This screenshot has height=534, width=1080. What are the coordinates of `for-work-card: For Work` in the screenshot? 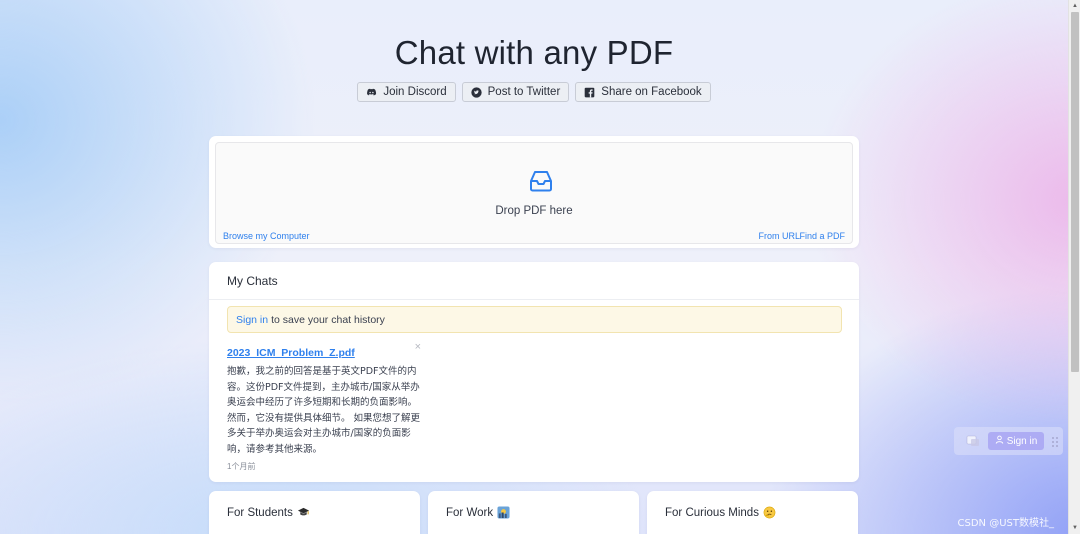 It's located at (533, 512).